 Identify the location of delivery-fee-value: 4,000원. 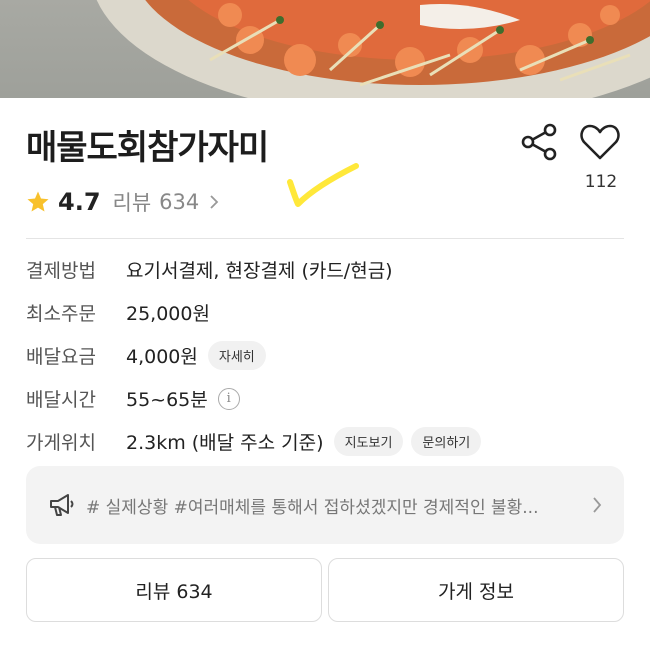
(162, 357).